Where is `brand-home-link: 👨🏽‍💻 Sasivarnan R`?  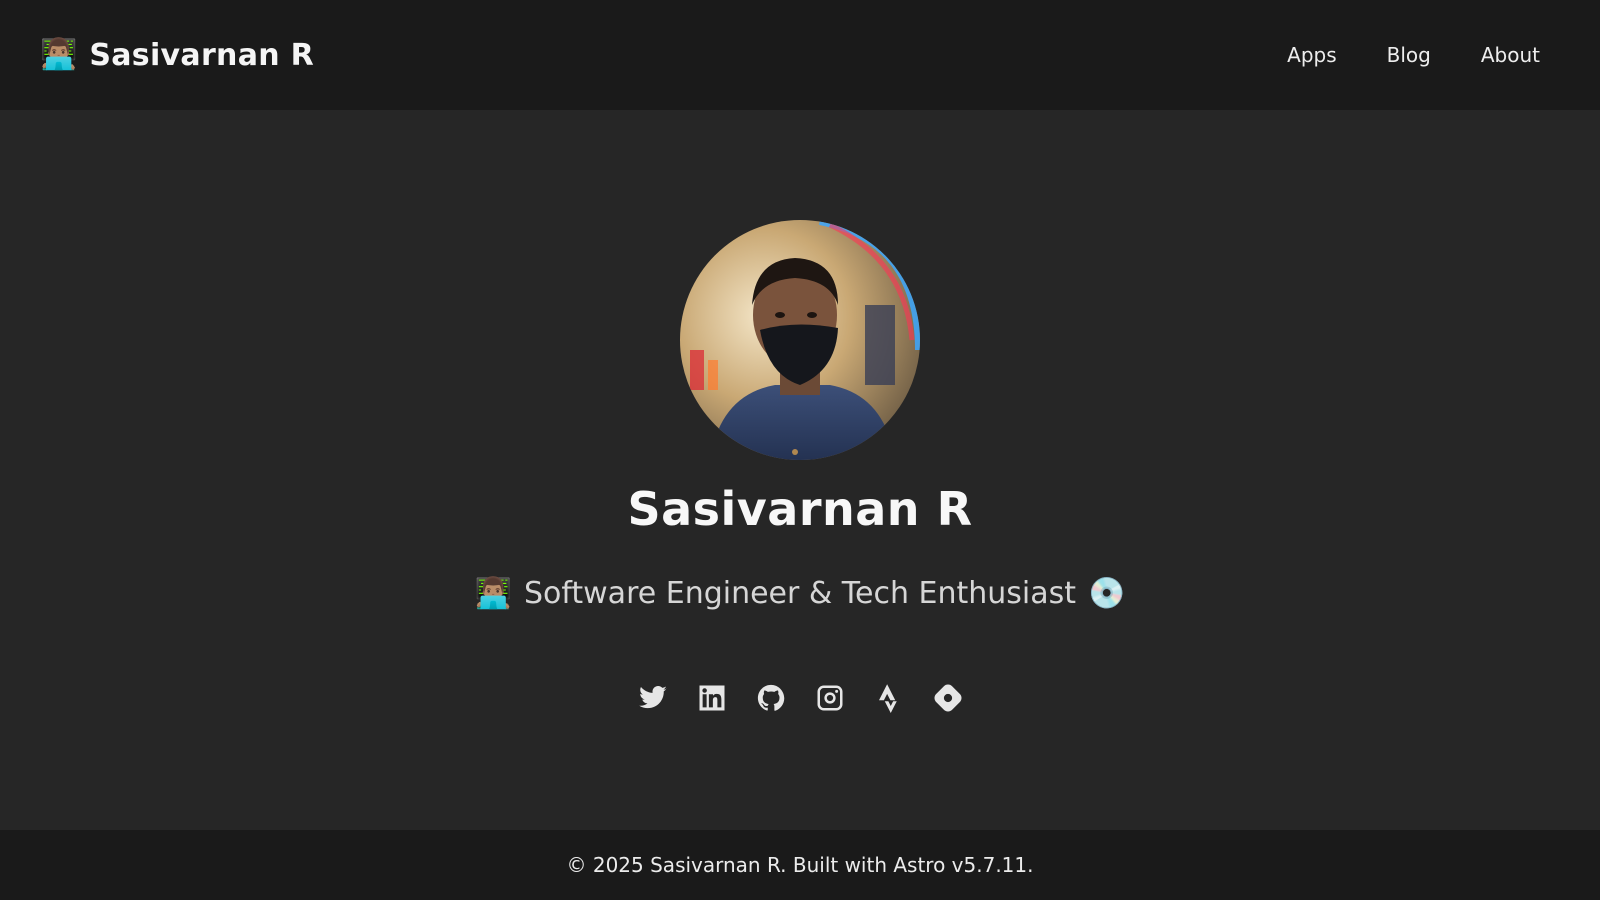
brand-home-link: 👨🏽‍💻 Sasivarnan R is located at coordinates (177, 55).